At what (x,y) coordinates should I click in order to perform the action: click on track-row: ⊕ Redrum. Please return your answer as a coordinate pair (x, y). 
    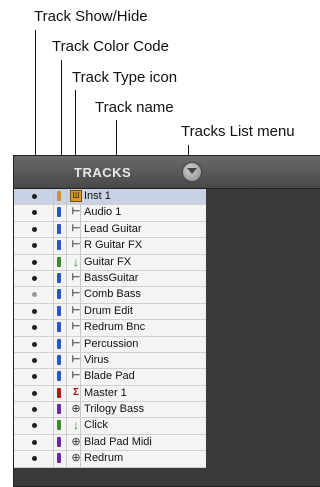
    Looking at the image, I should click on (110, 459).